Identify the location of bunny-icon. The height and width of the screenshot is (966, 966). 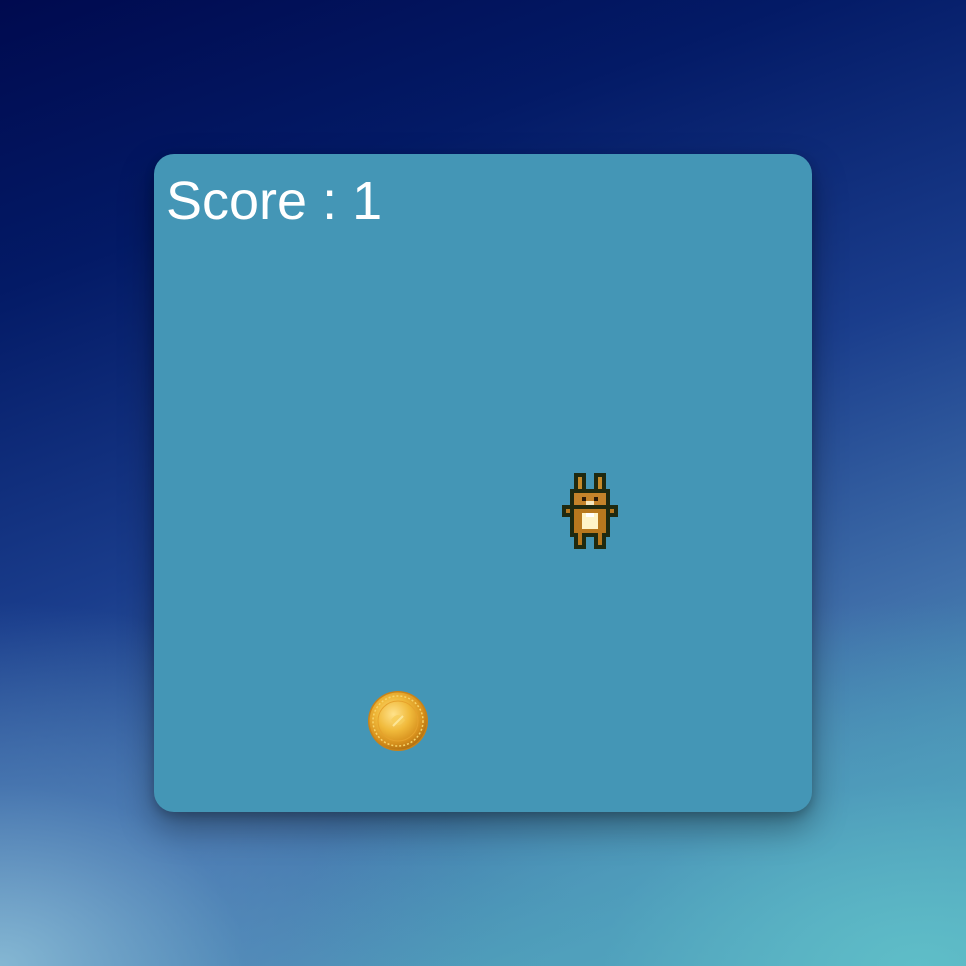
(590, 511).